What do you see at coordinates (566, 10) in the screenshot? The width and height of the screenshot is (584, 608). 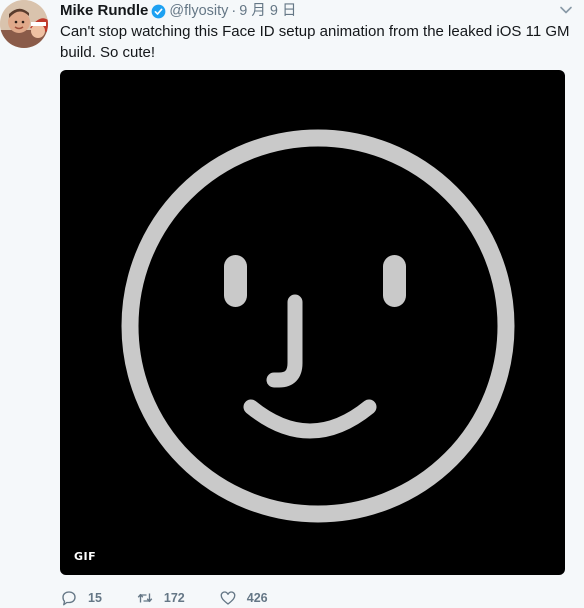 I see `chevron-down-icon` at bounding box center [566, 10].